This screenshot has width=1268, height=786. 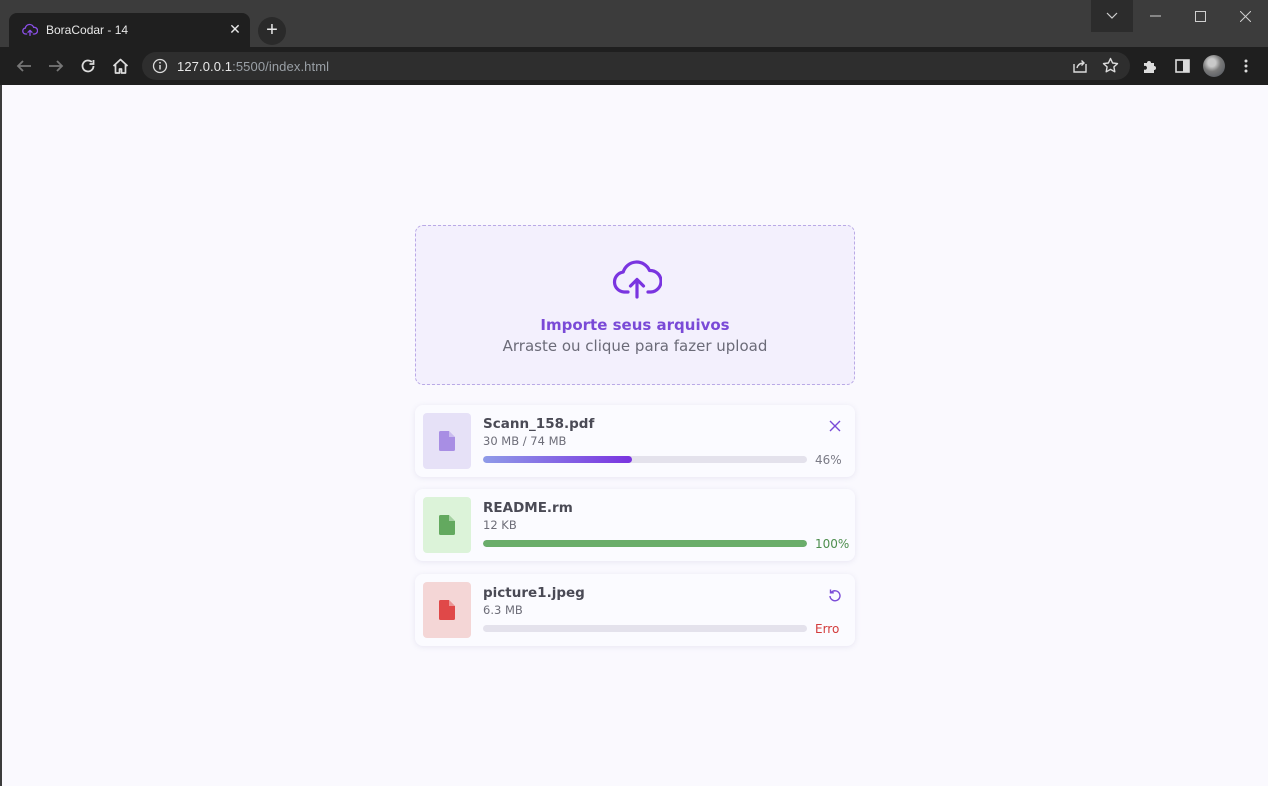 I want to click on browser-tab: BoraCodar - 14 ✕, so click(x=129, y=30).